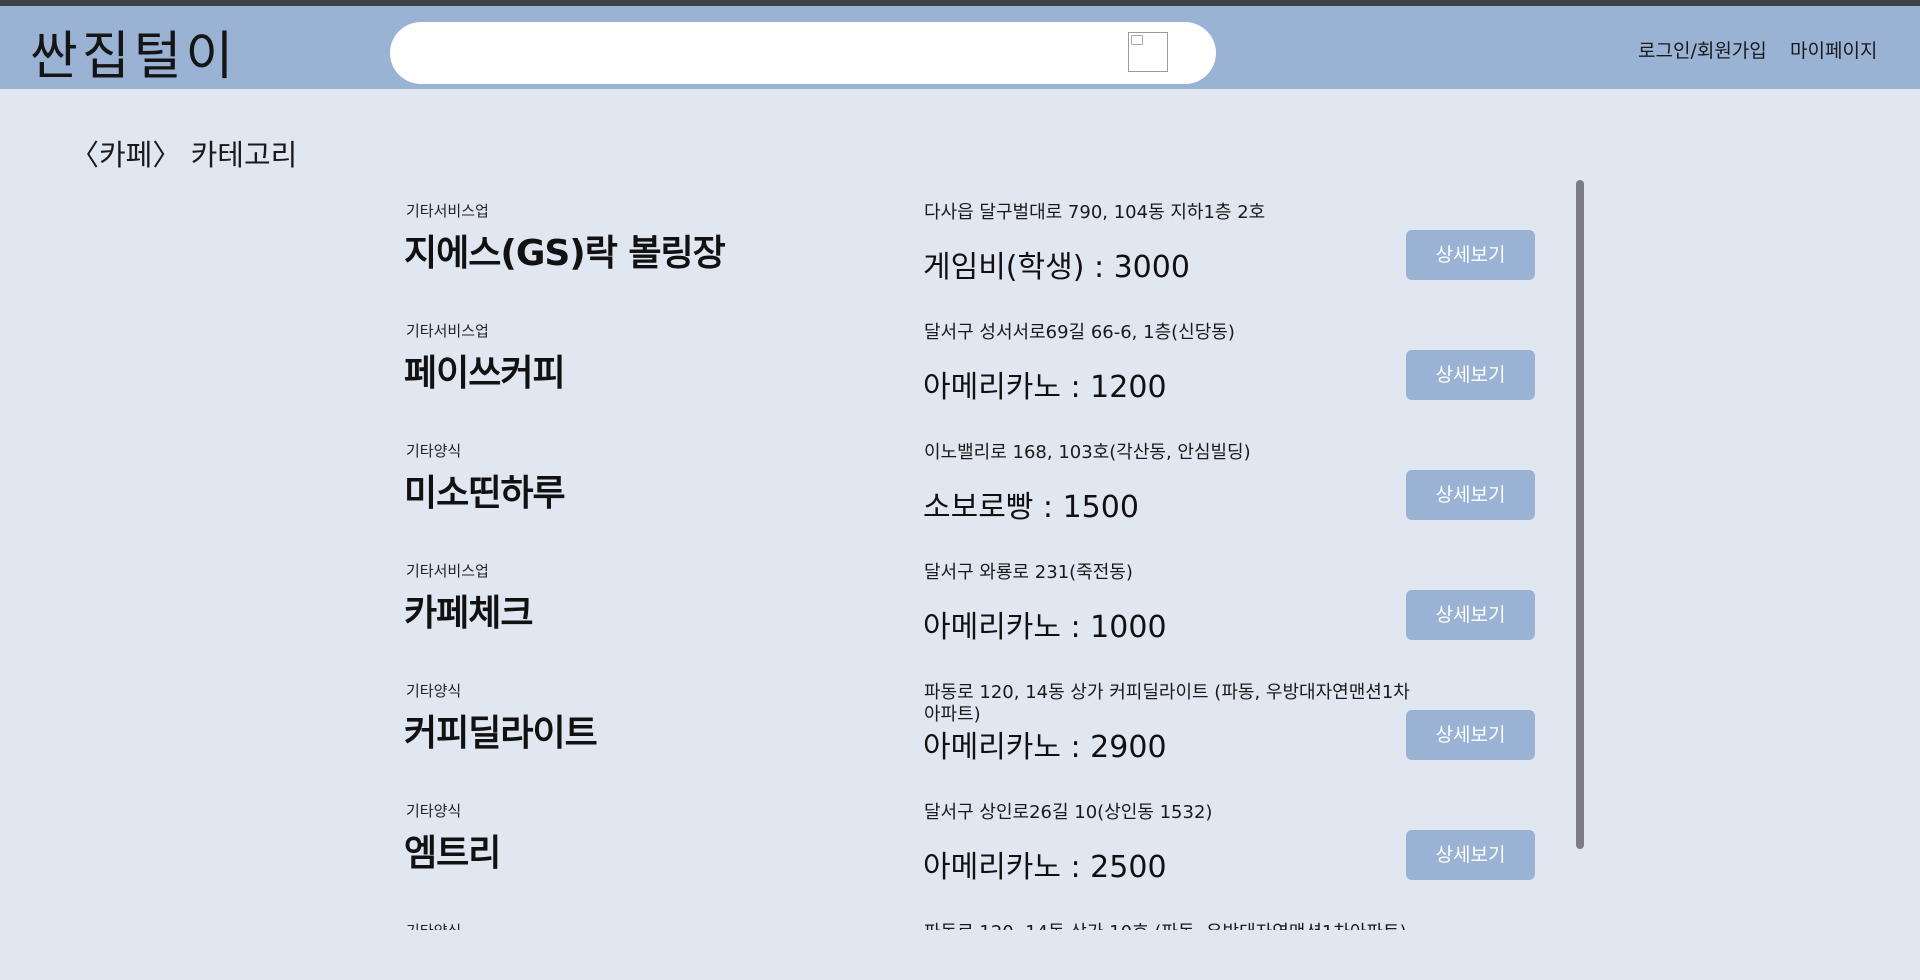  I want to click on item-address: 달서구 와룡로 231(죽전동), so click(1028, 572).